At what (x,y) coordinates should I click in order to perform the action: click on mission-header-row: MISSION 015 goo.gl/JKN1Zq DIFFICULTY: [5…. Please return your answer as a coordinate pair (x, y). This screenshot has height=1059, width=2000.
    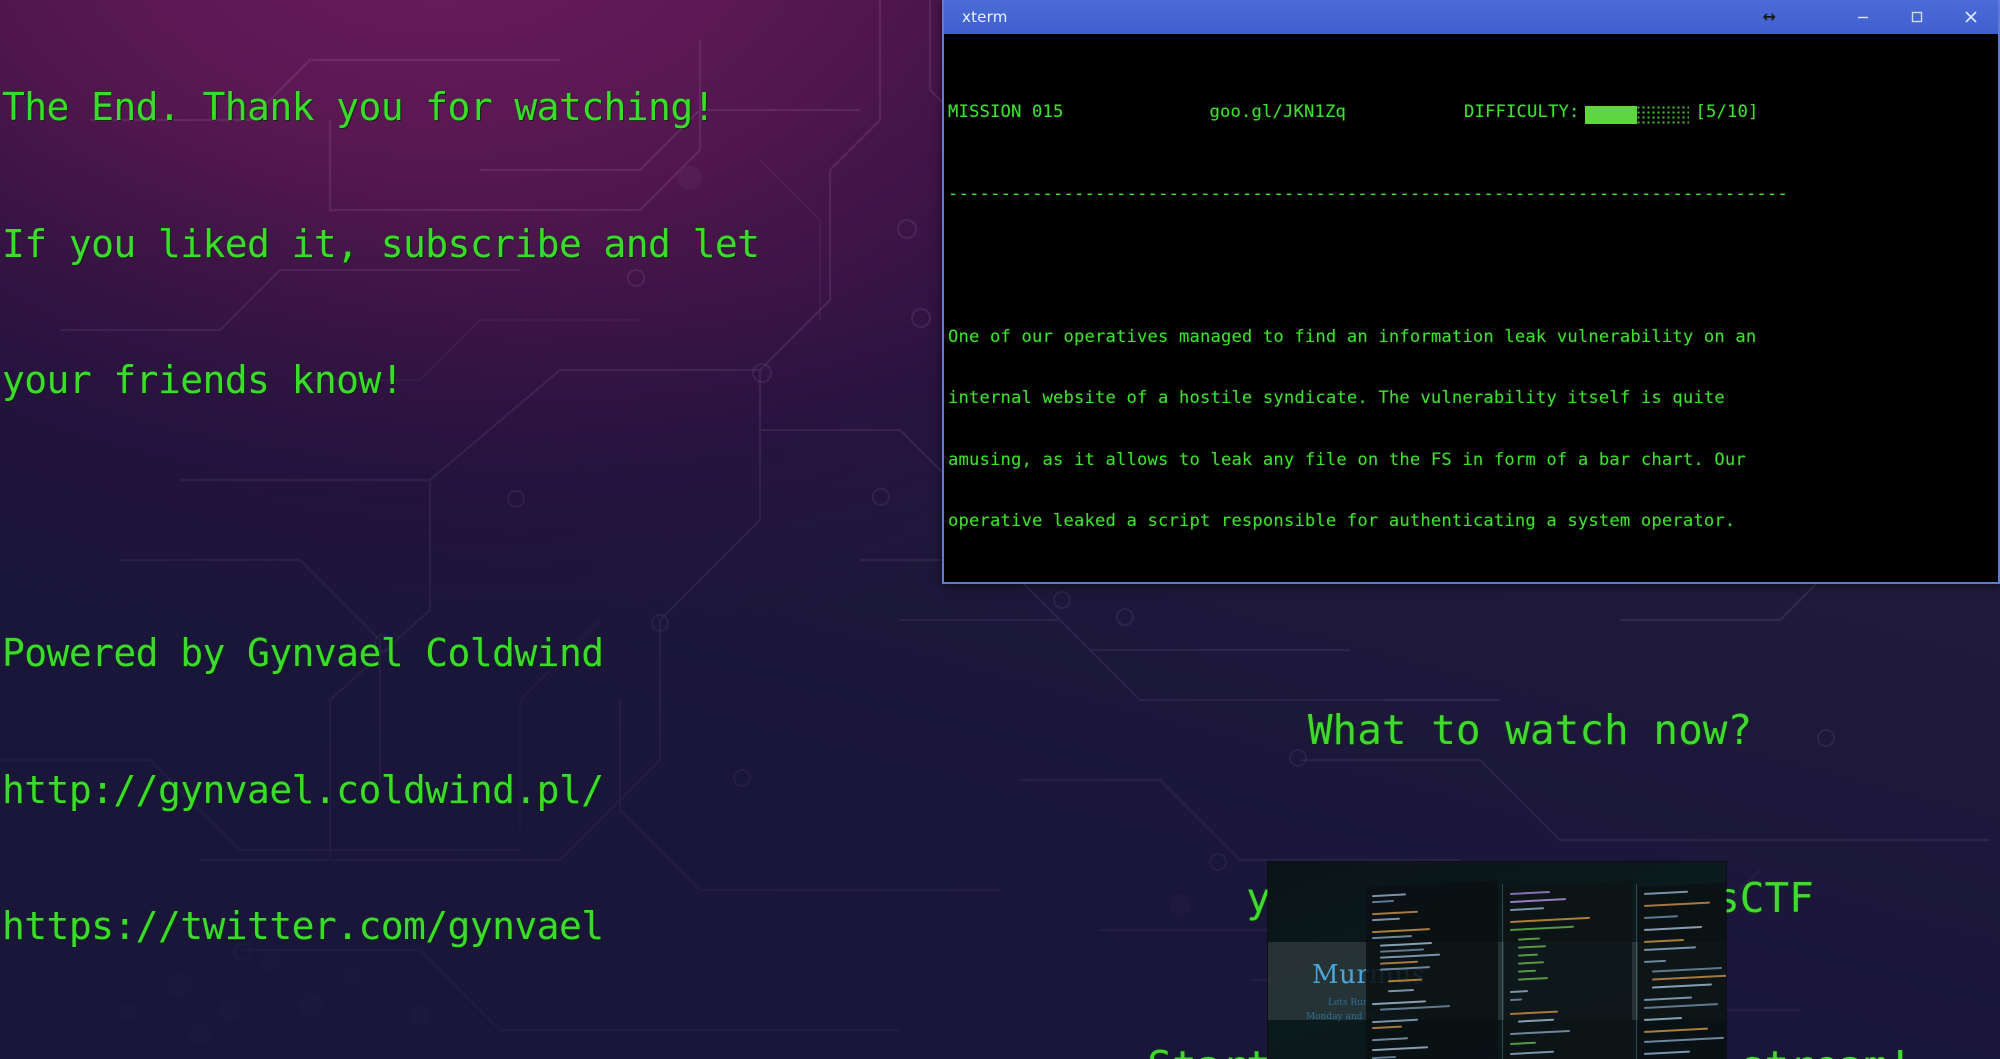
    Looking at the image, I should click on (1473, 113).